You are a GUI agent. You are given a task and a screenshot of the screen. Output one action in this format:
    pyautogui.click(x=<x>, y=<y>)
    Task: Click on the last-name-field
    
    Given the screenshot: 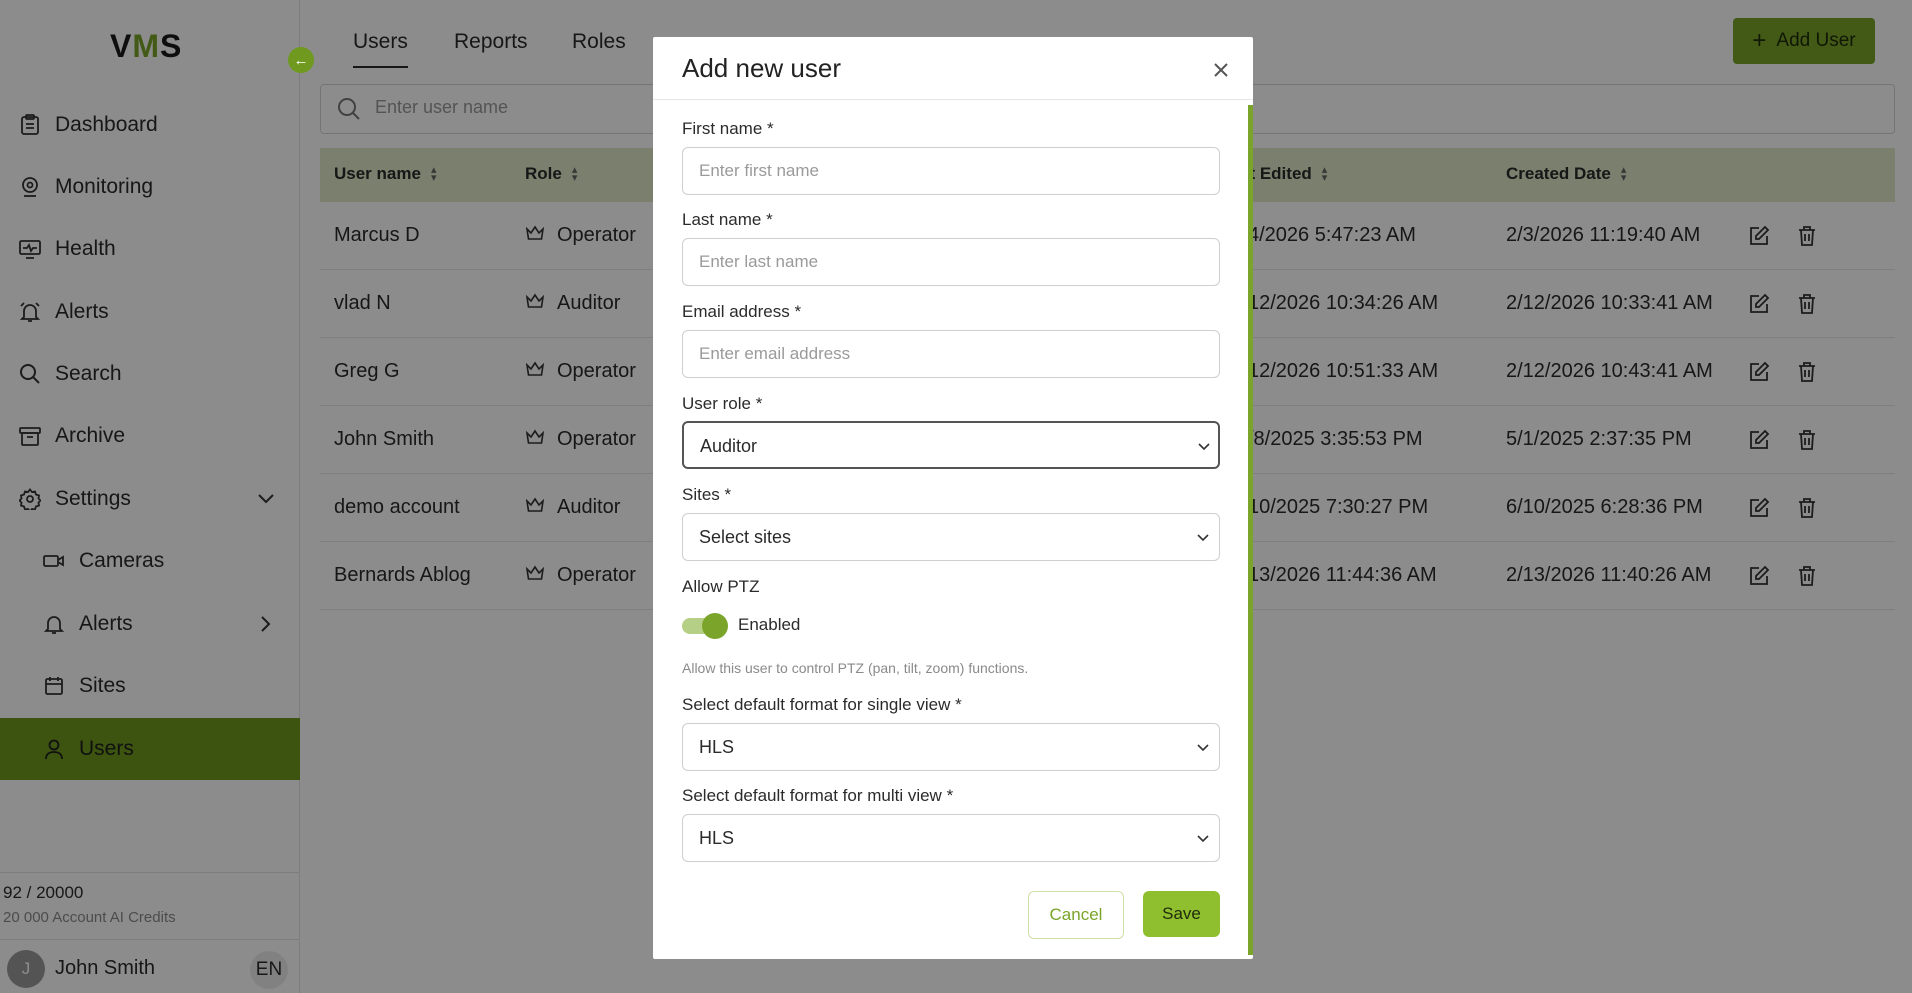 What is the action you would take?
    pyautogui.click(x=951, y=262)
    